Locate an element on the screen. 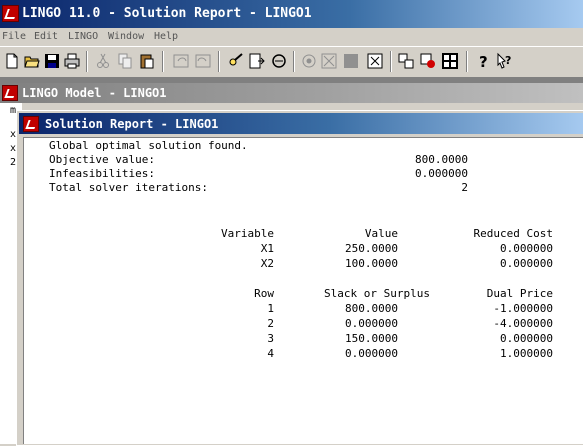  open-file-icon is located at coordinates (32, 61).